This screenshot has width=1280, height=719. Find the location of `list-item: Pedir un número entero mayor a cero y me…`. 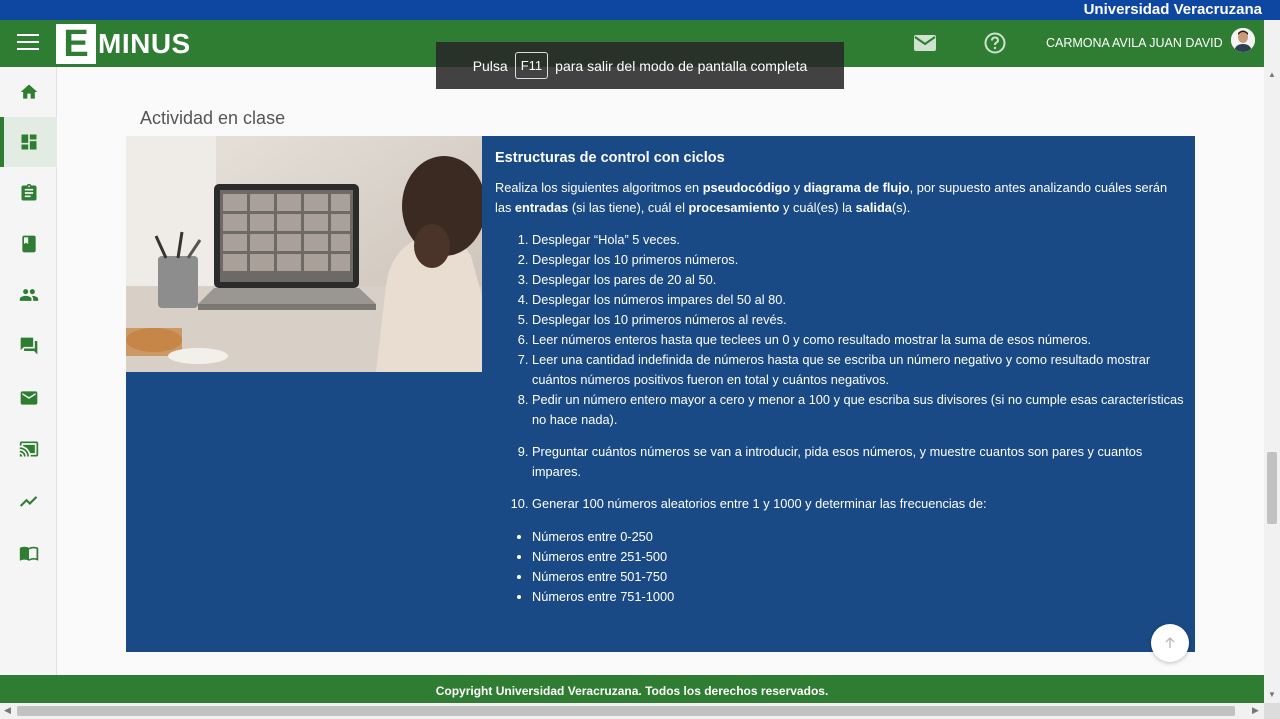

list-item: Pedir un número entero mayor a cero y me… is located at coordinates (858, 410).